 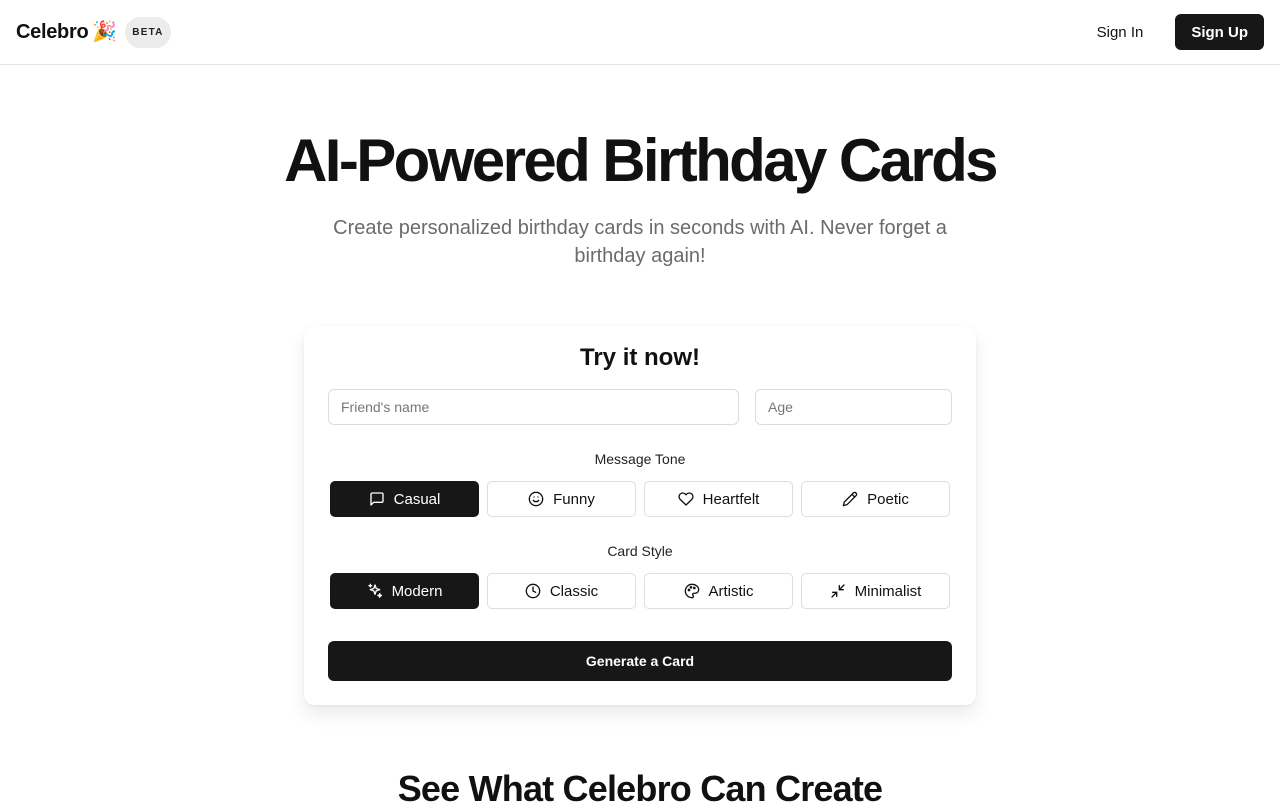 I want to click on style-artistic-button: Artistic, so click(x=718, y=591).